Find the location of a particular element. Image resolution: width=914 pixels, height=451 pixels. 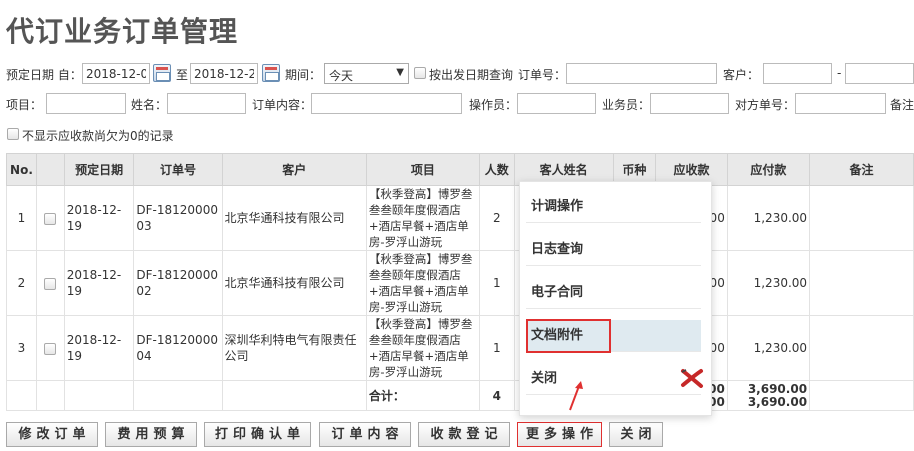

chevron-down-icon: ▼ is located at coordinates (400, 72).